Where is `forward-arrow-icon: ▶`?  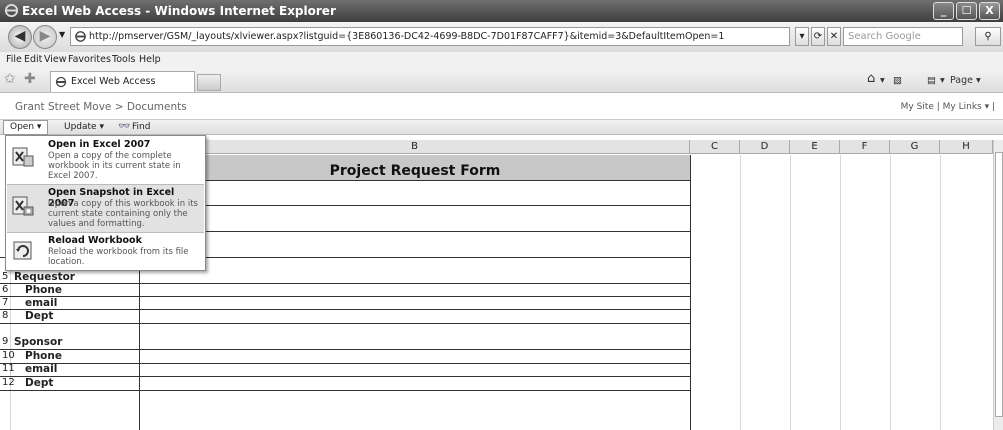
forward-arrow-icon: ▶ is located at coordinates (45, 36).